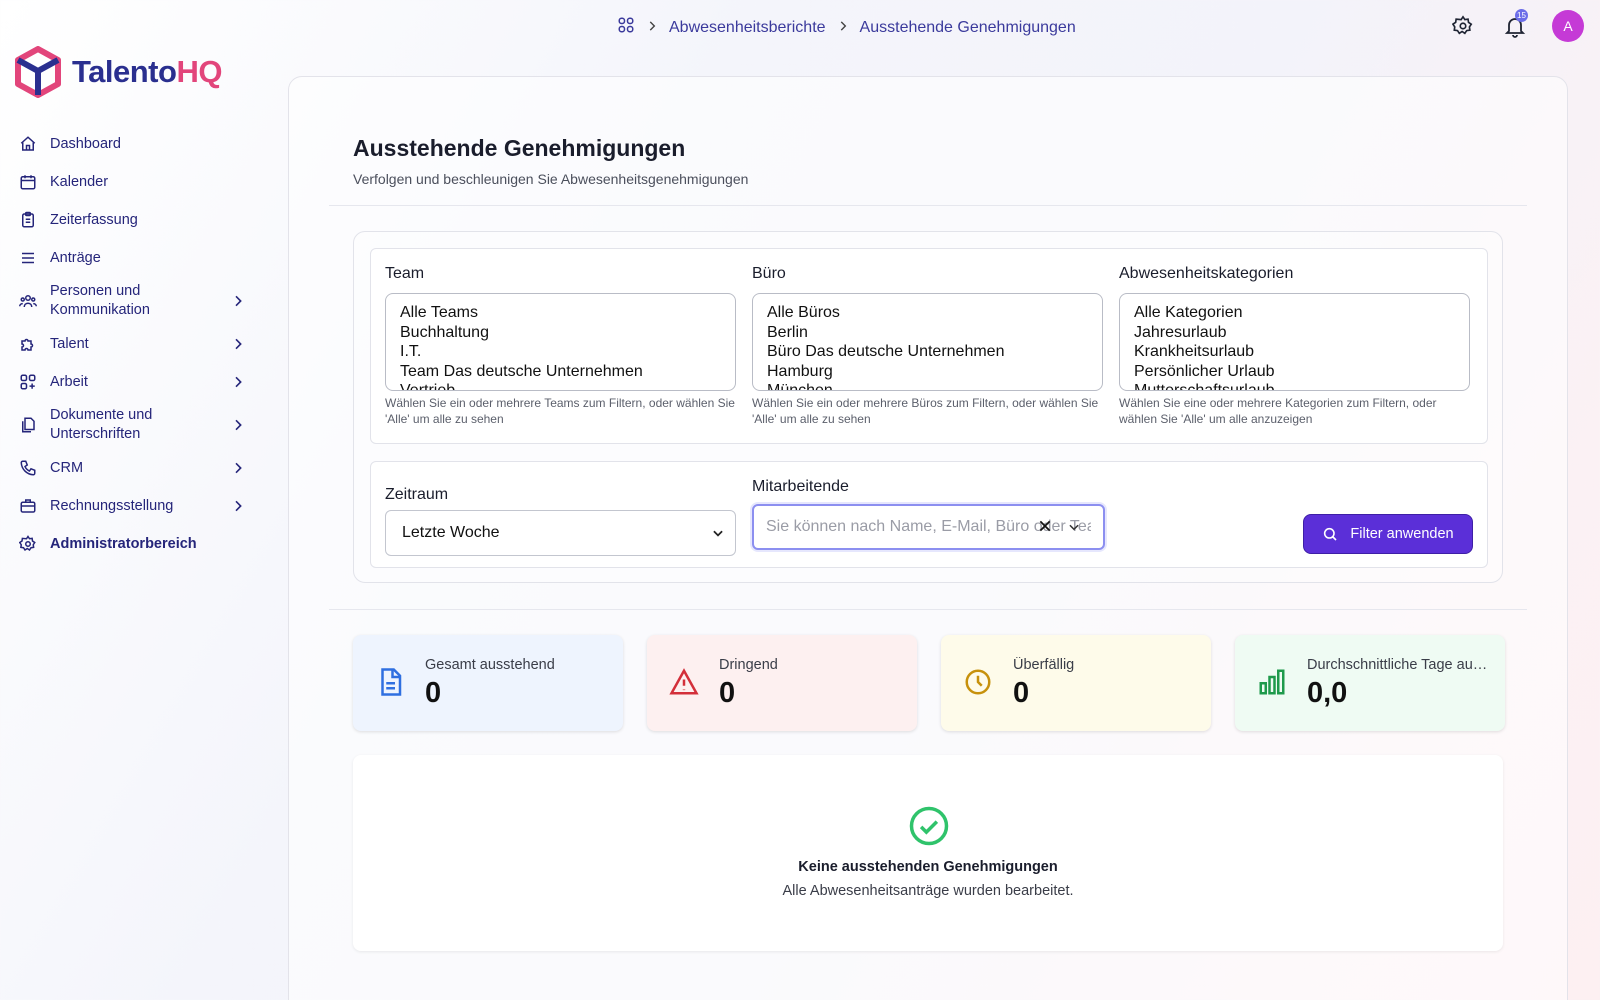 This screenshot has height=1000, width=1600. I want to click on check-circle-icon, so click(929, 826).